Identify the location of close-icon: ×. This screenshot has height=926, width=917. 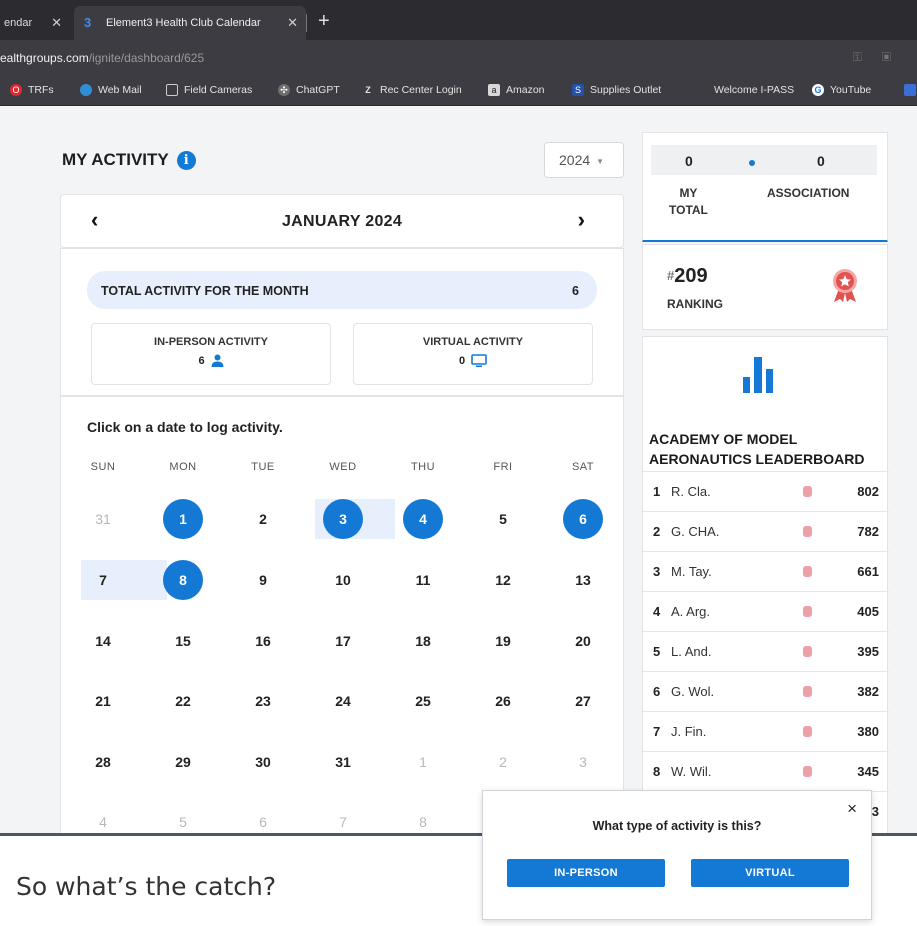
(852, 809).